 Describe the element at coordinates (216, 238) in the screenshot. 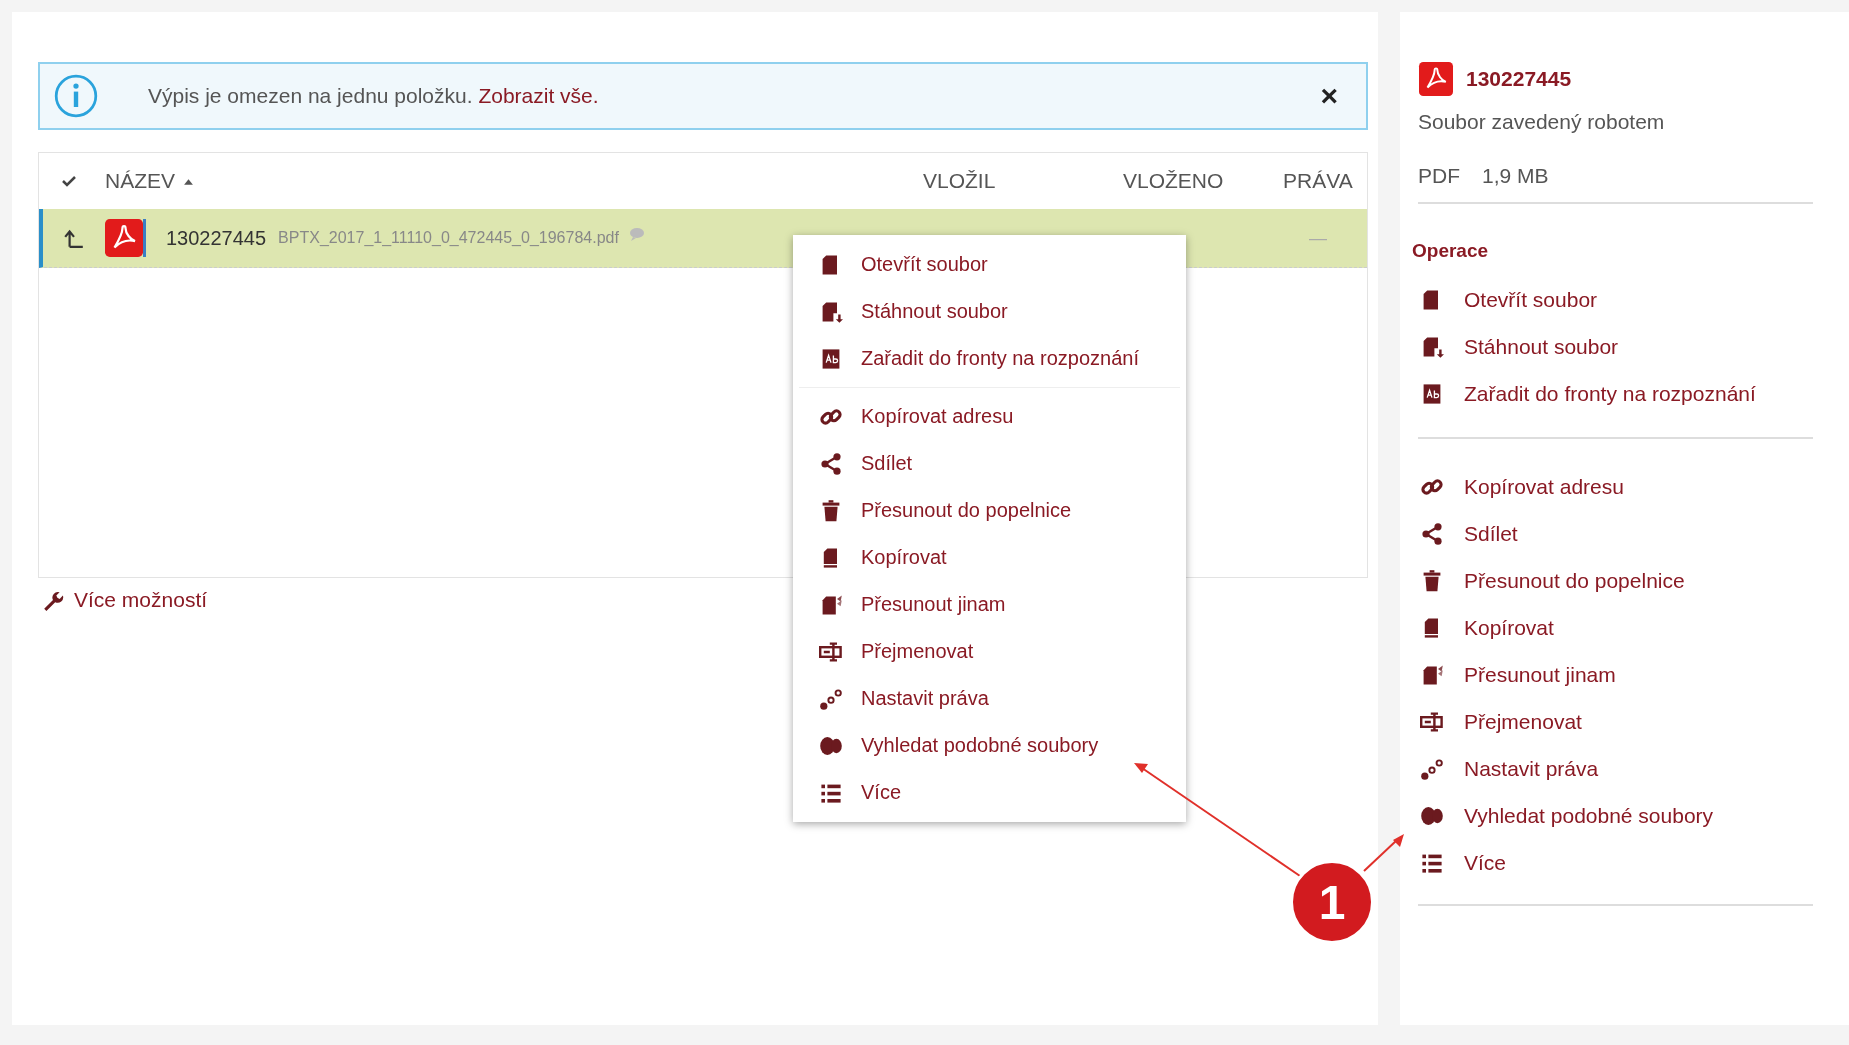

I see `file-name: 130227445` at that location.